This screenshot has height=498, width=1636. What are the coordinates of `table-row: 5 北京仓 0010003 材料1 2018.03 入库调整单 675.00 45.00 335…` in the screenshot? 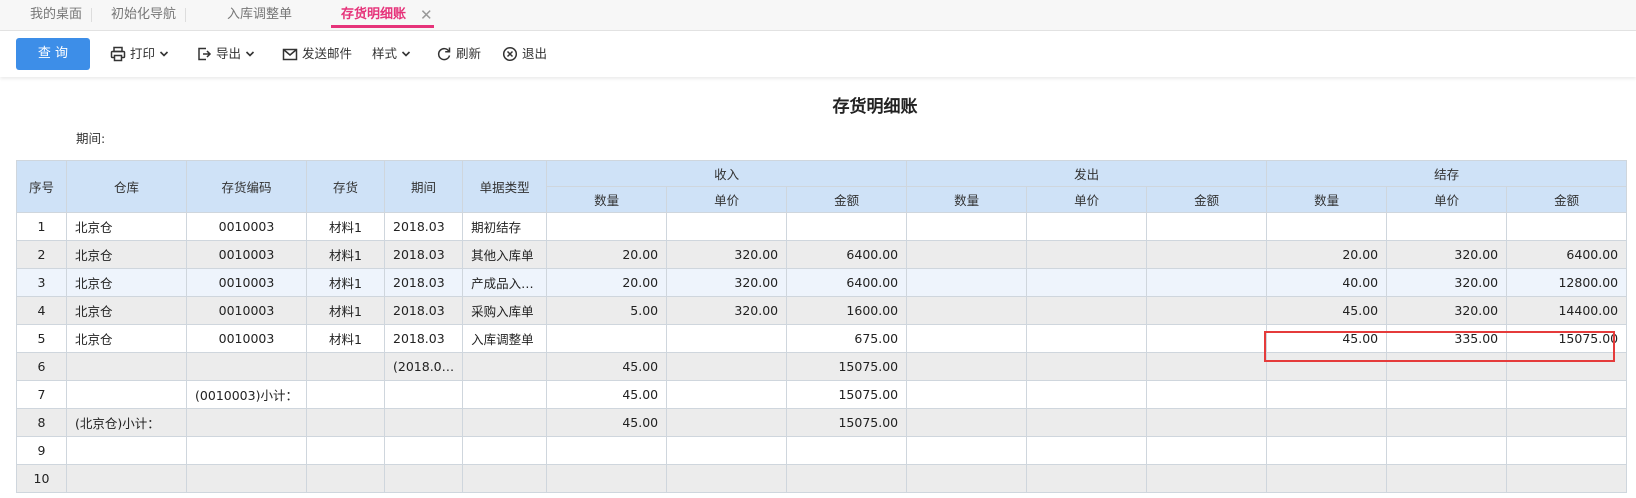 It's located at (822, 338).